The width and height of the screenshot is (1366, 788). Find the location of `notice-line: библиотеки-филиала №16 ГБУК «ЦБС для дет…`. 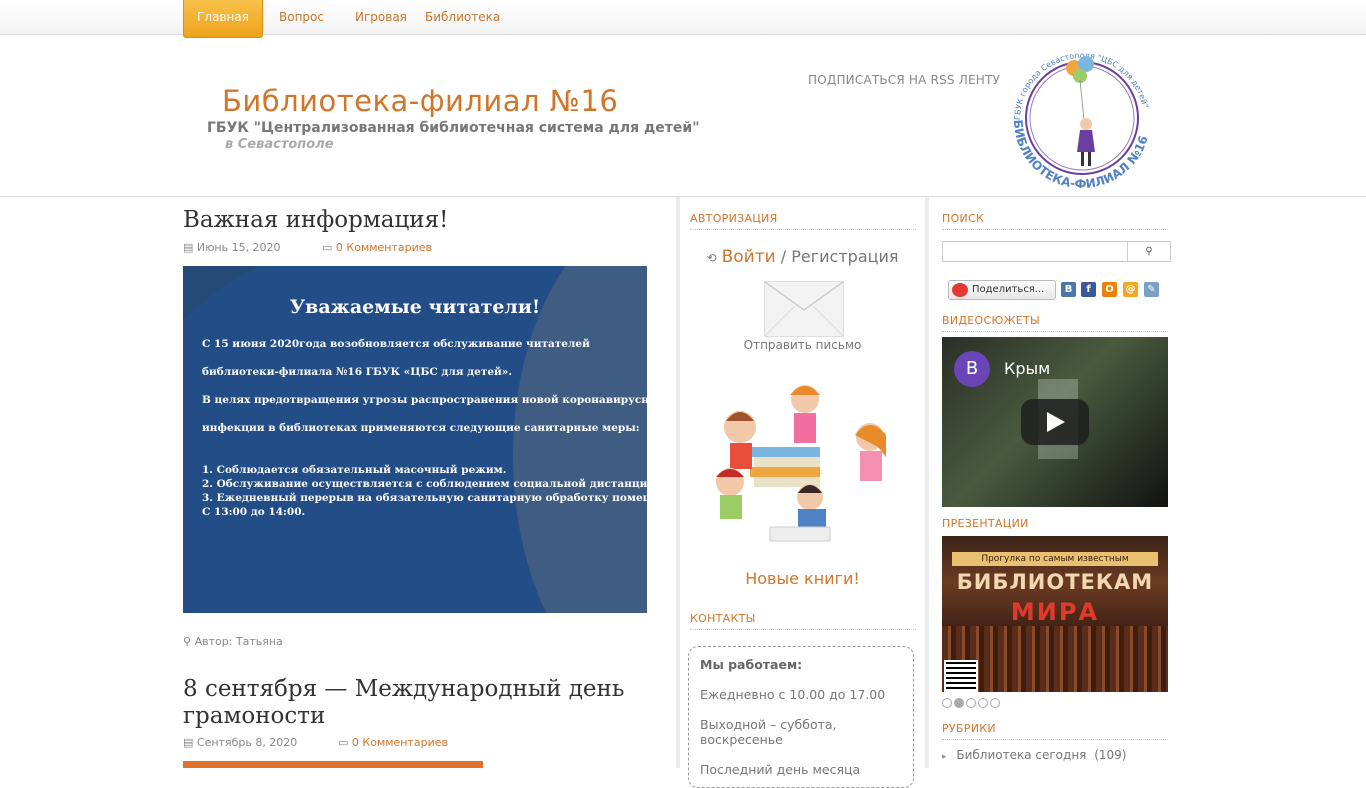

notice-line: библиотеки-филиала №16 ГБУК «ЦБС для дет… is located at coordinates (357, 372).